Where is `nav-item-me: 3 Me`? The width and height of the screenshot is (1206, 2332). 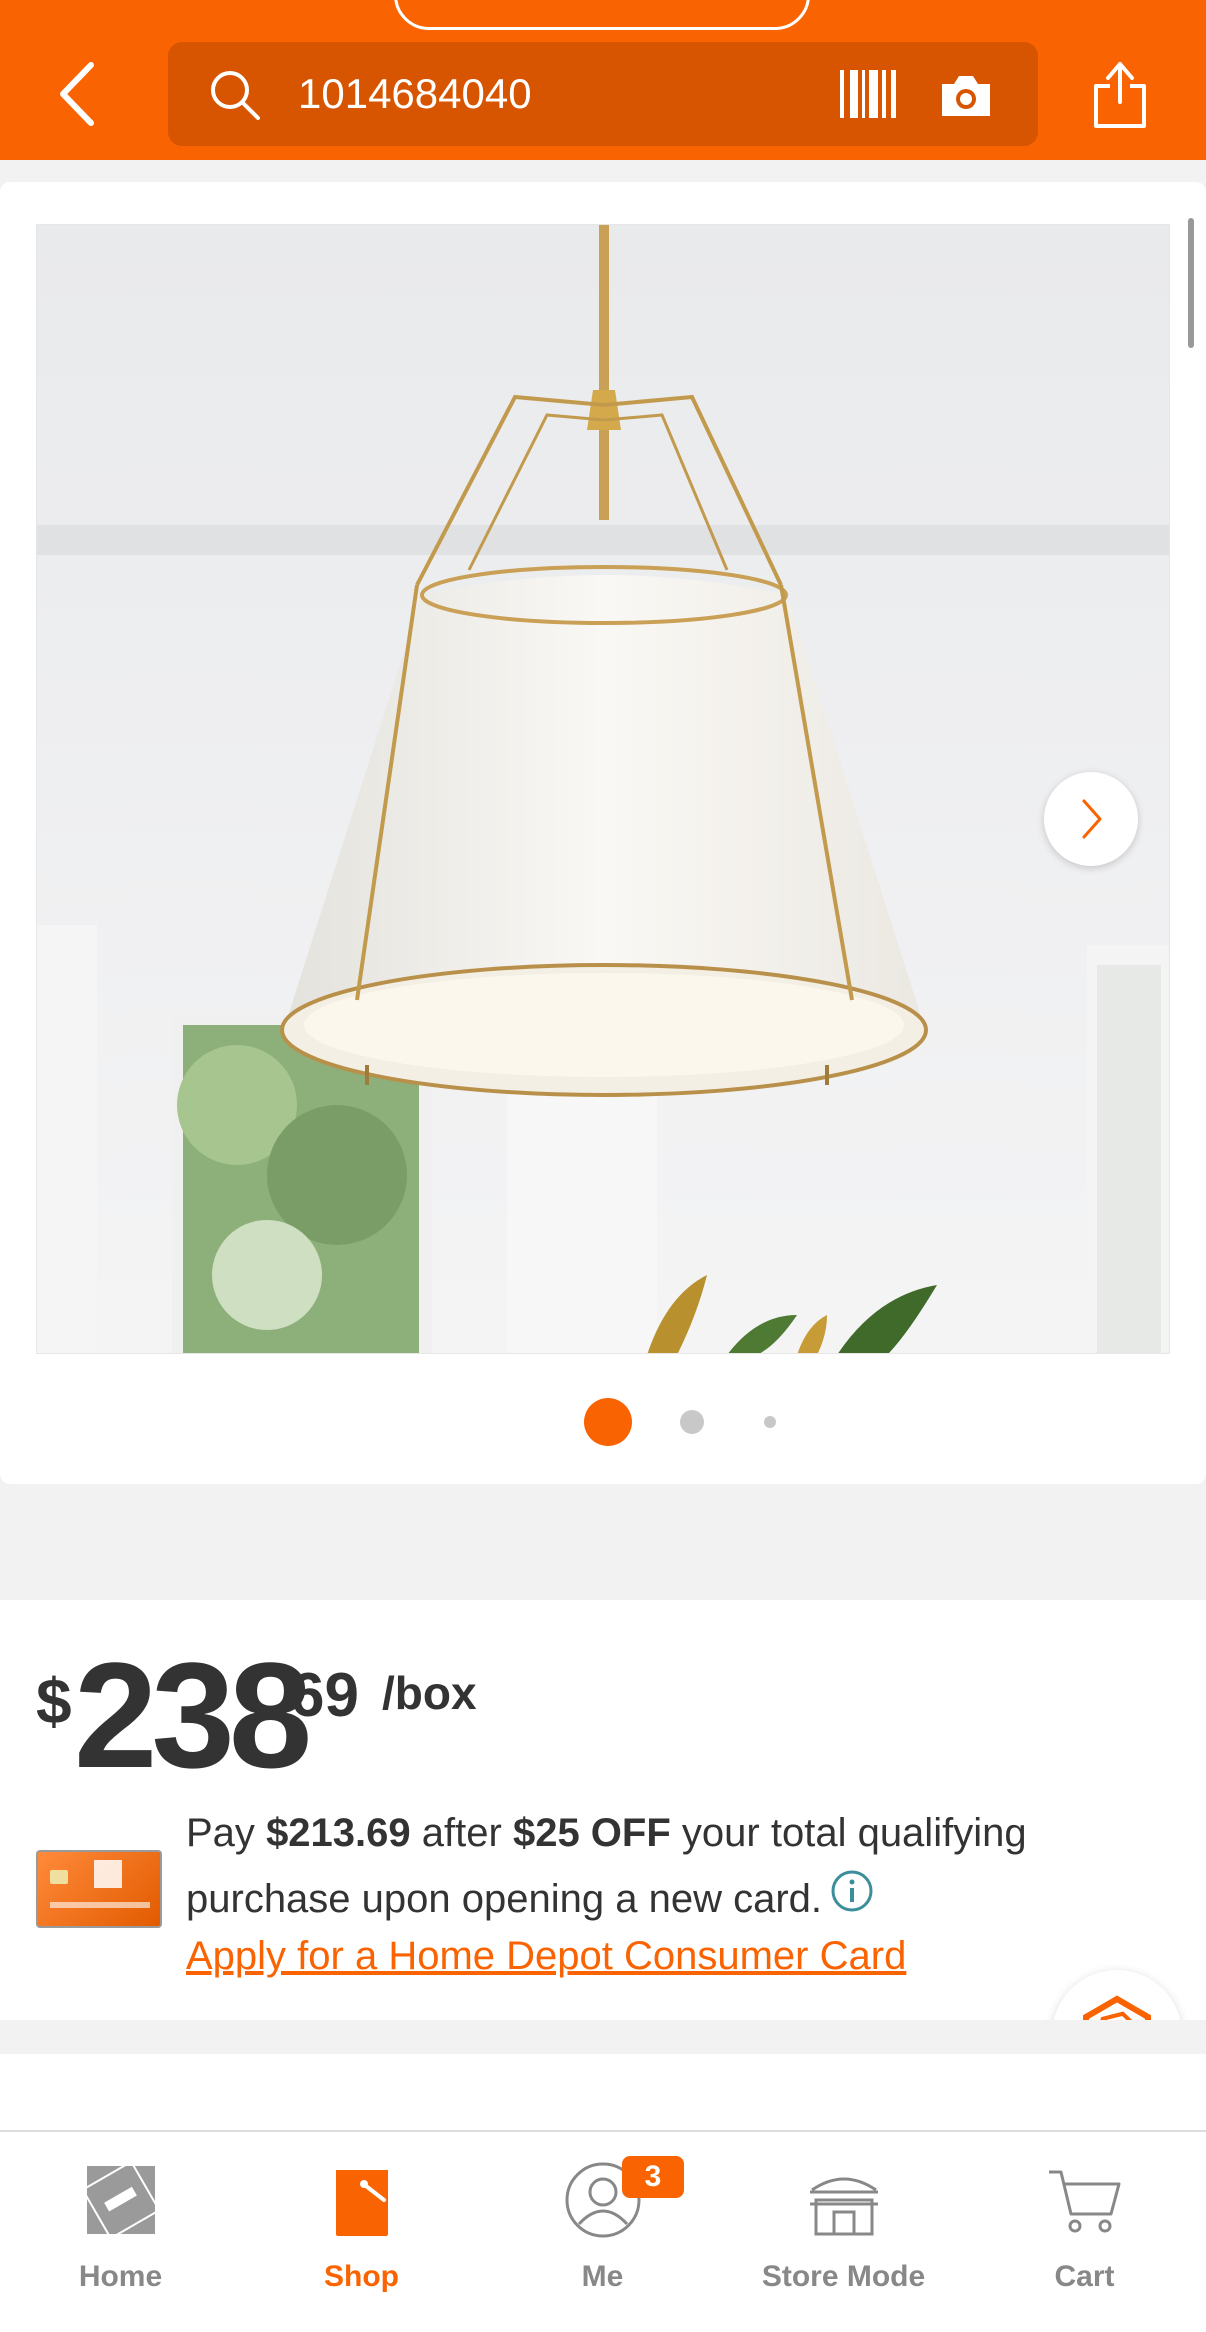 nav-item-me: 3 Me is located at coordinates (602, 2234).